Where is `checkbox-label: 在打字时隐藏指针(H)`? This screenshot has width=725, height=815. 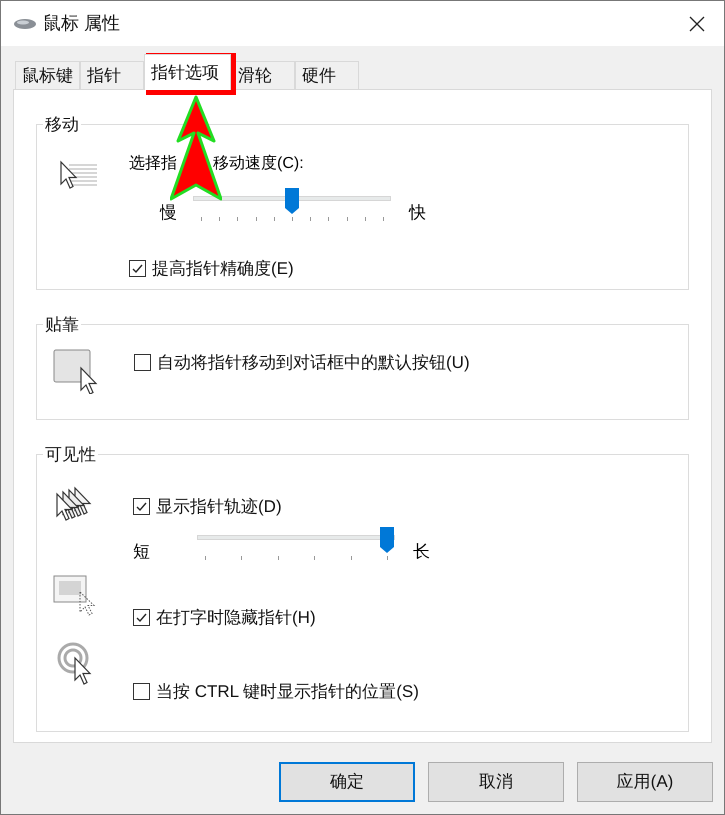 checkbox-label: 在打字时隐藏指针(H) is located at coordinates (236, 618).